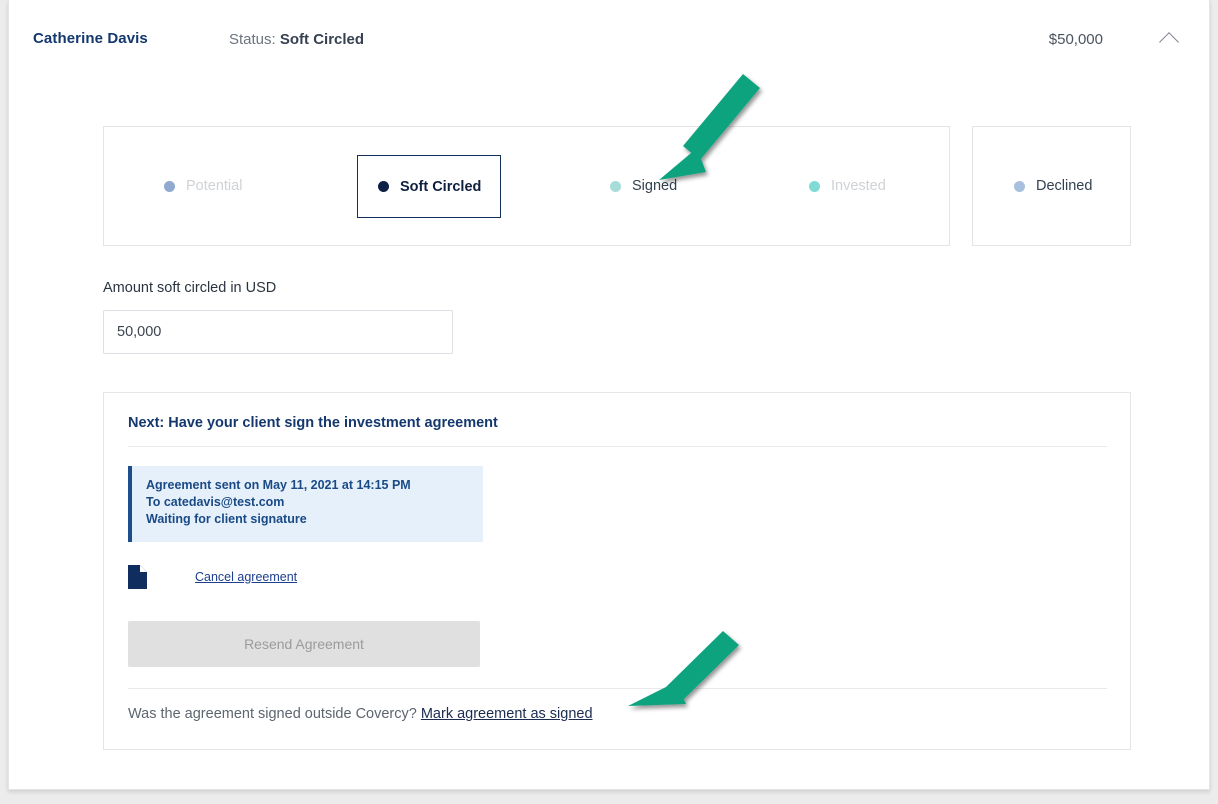 The image size is (1218, 804). What do you see at coordinates (526, 186) in the screenshot?
I see `stage-group-box: Potential Soft Circled Signed Invested` at bounding box center [526, 186].